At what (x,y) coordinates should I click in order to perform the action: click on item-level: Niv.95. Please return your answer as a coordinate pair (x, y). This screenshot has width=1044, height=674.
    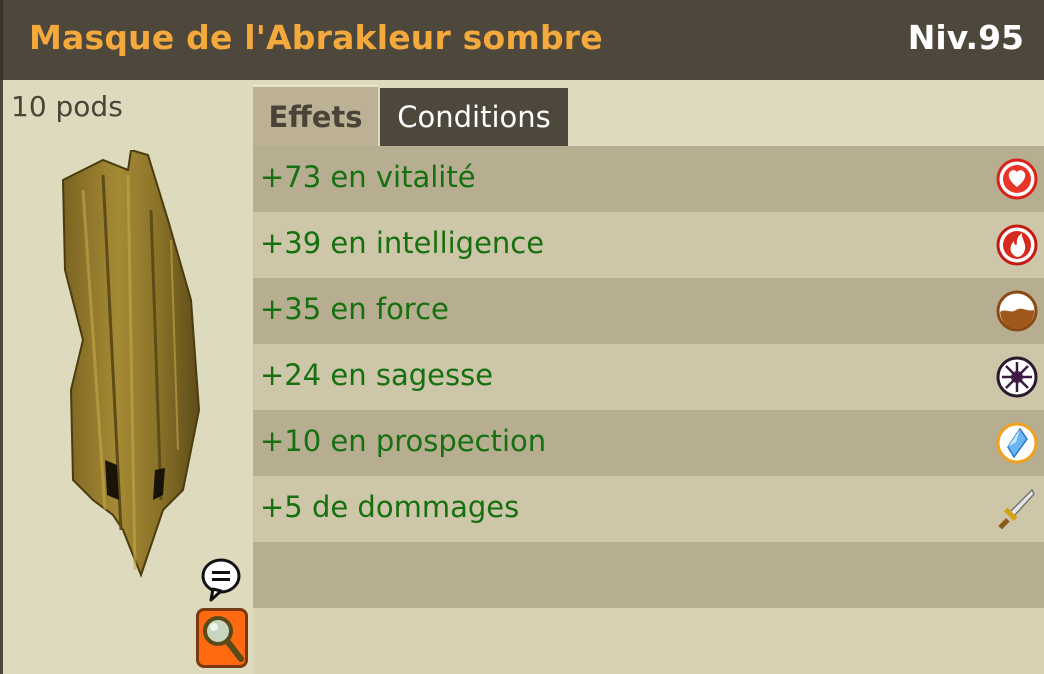
    Looking at the image, I should click on (965, 37).